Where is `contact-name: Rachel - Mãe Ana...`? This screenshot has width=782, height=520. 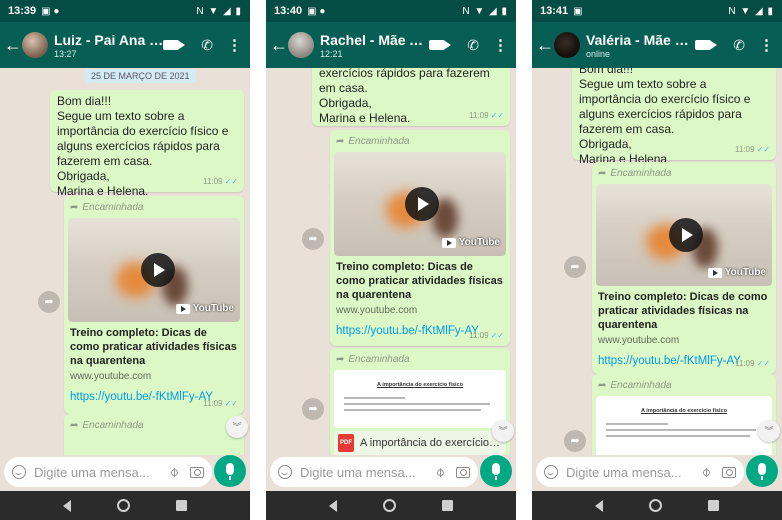 contact-name: Rachel - Mãe Ana... is located at coordinates (374, 39).